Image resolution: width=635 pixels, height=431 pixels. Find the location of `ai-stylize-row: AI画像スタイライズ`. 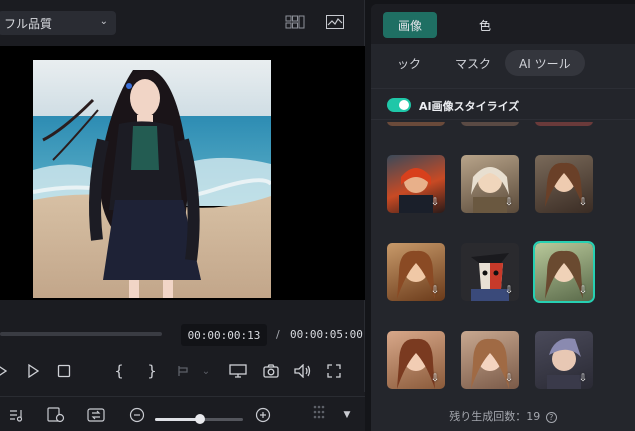

ai-stylize-row: AI画像スタイライズ is located at coordinates (503, 104).